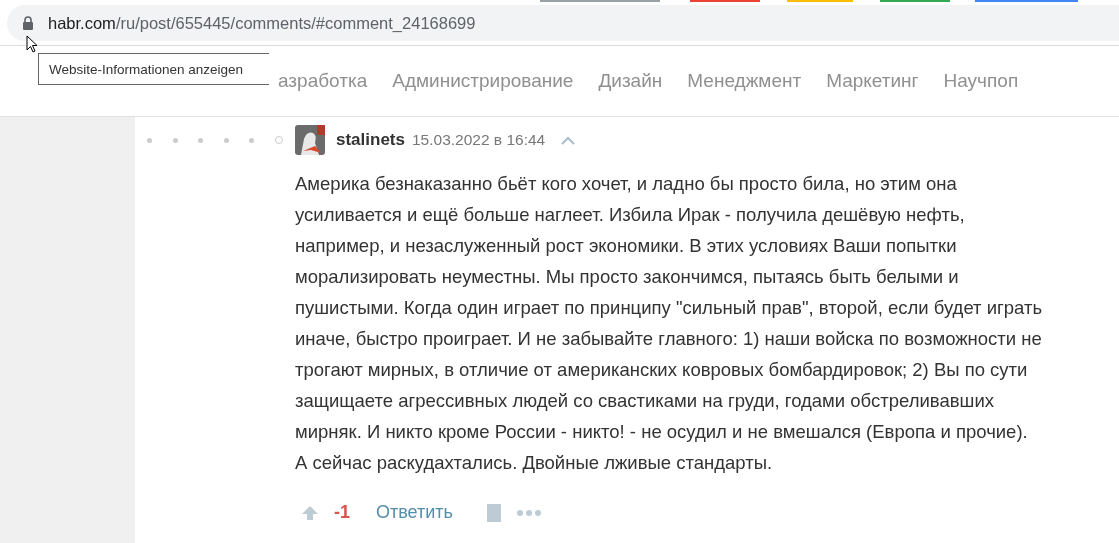  What do you see at coordinates (528, 512) in the screenshot?
I see `more-icon` at bounding box center [528, 512].